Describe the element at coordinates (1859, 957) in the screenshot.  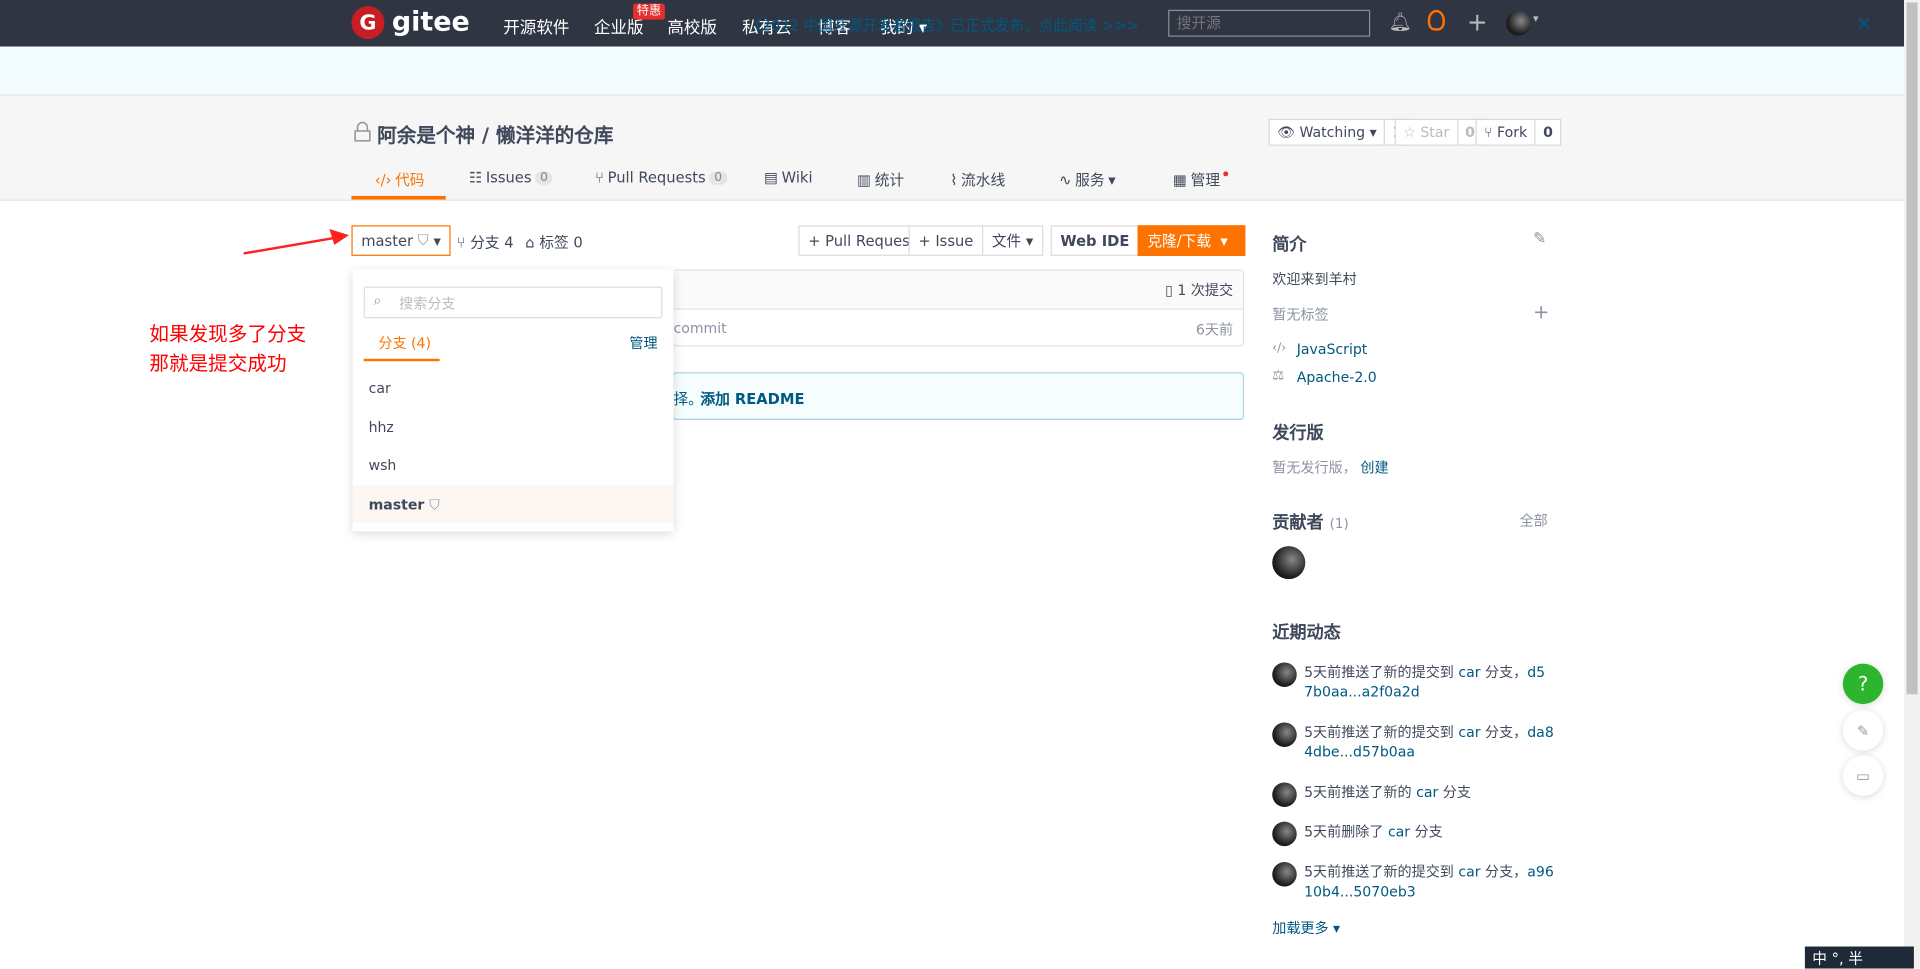
I see `ime-status-bar: 中 °, 半` at that location.